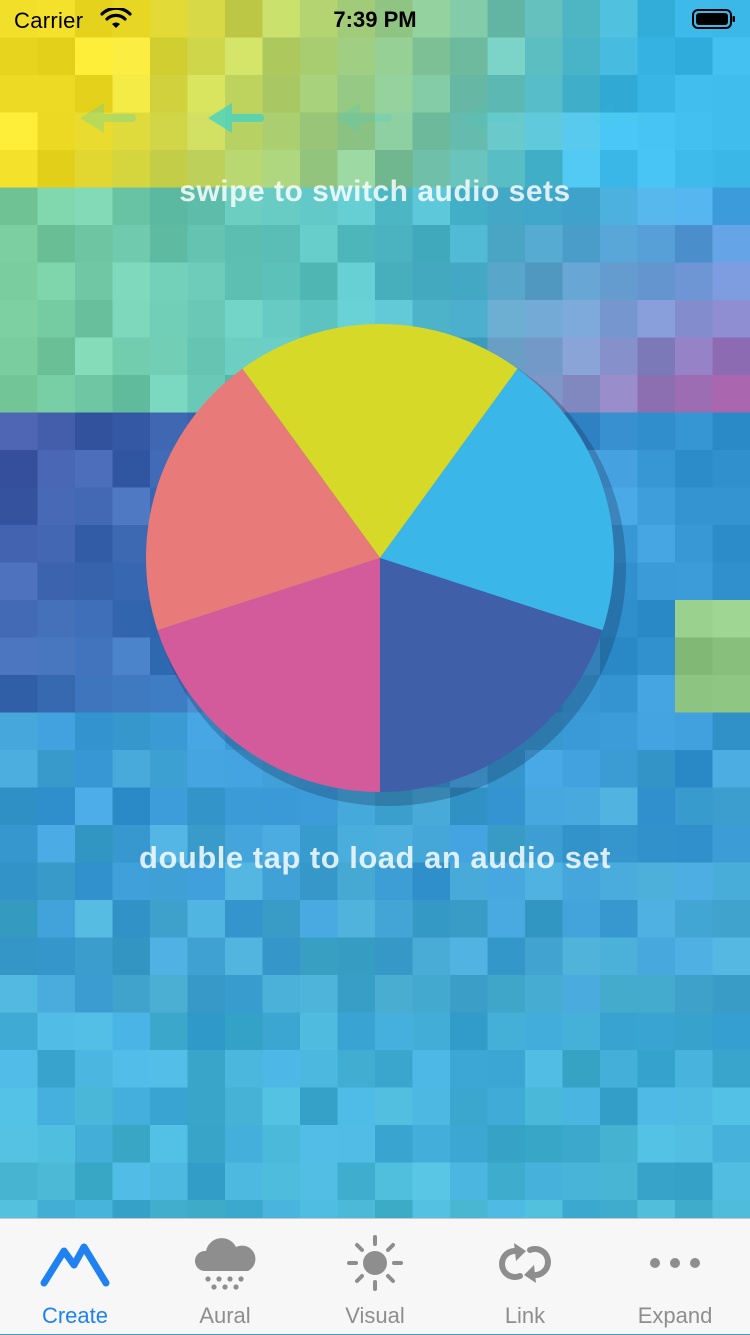  Describe the element at coordinates (75, 1316) in the screenshot. I see `tab-create-label: Create` at that location.